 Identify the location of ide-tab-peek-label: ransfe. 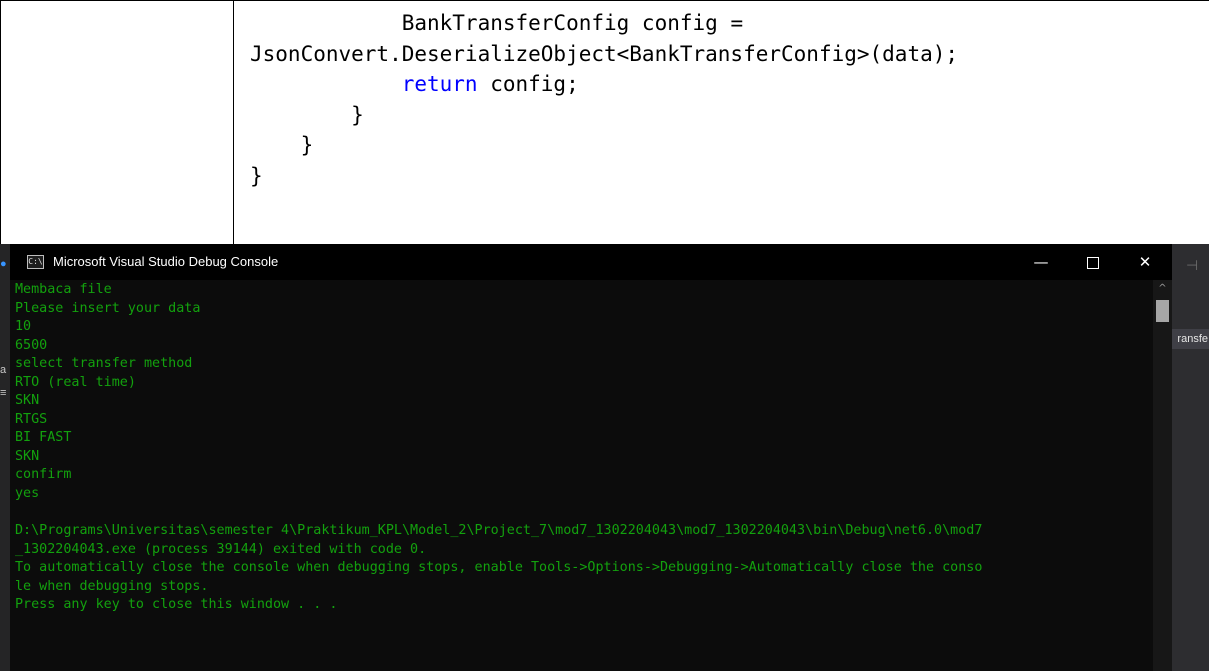
(1192, 339).